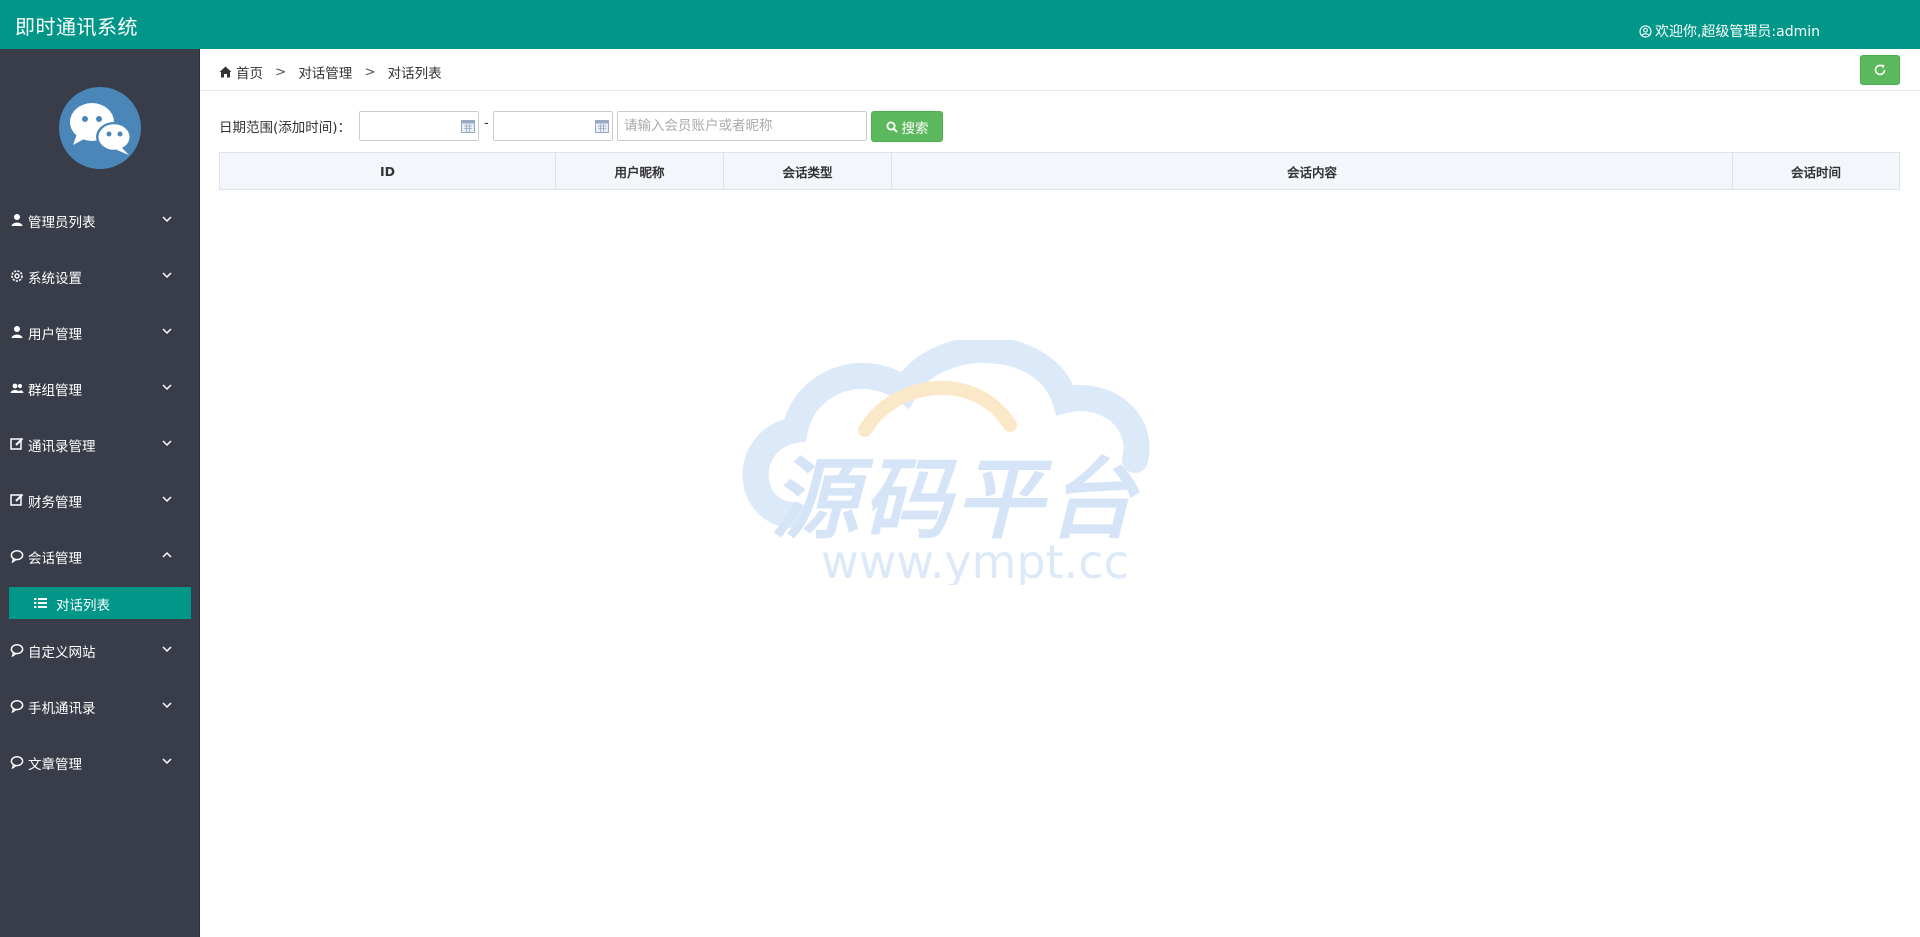  I want to click on welcome-text: 欢迎你,超级管理员:admin, so click(1737, 32).